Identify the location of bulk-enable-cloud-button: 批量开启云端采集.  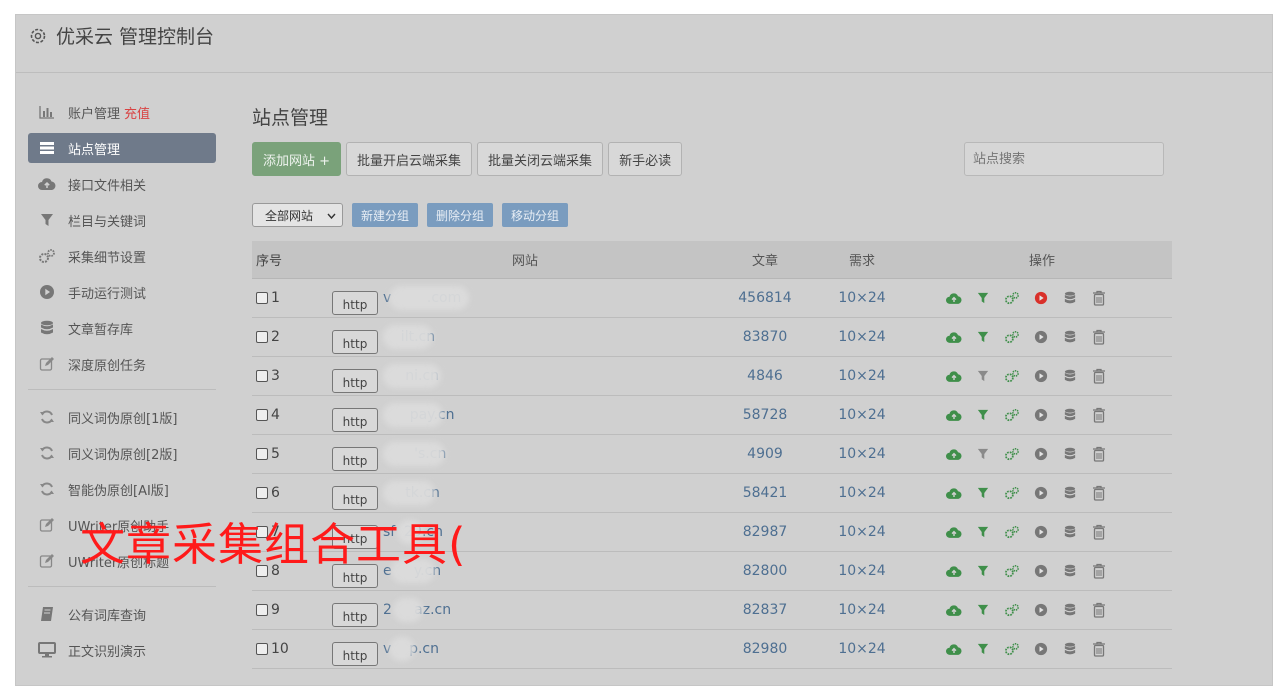
(409, 159).